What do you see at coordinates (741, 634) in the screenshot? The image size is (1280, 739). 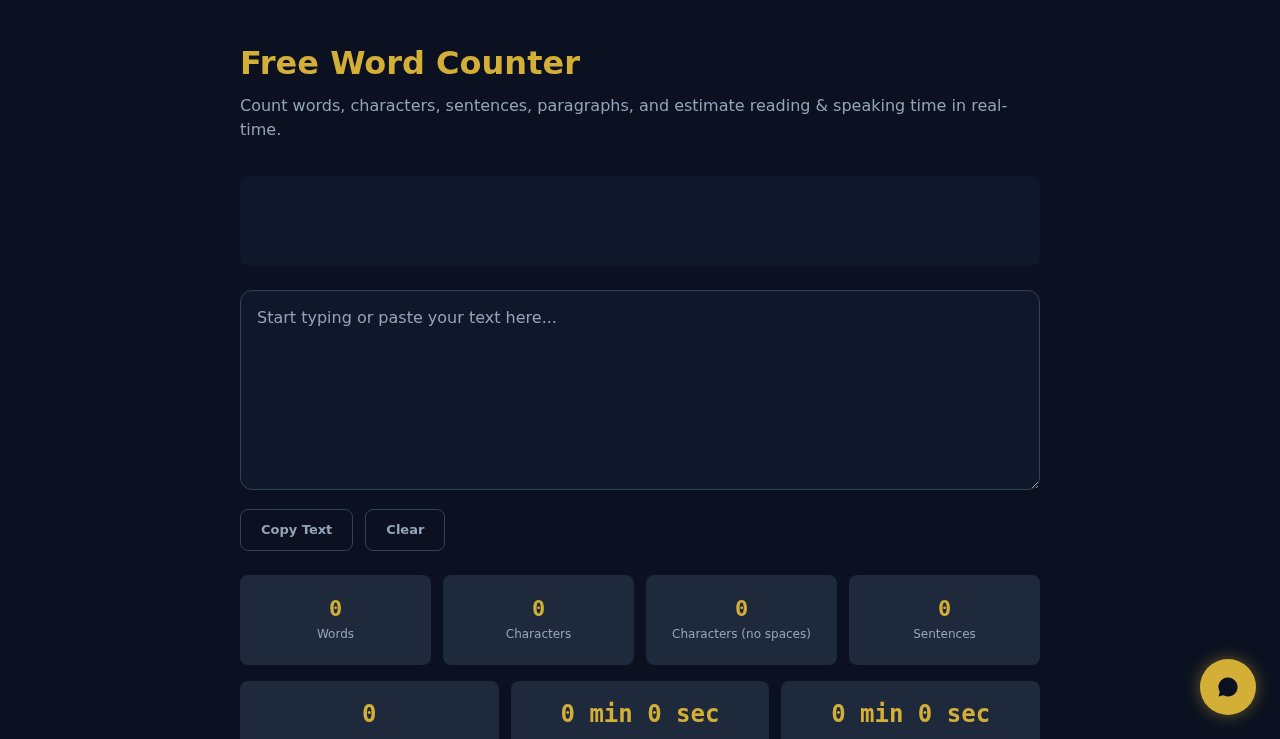 I see `stat-label: Characters (no spaces)` at bounding box center [741, 634].